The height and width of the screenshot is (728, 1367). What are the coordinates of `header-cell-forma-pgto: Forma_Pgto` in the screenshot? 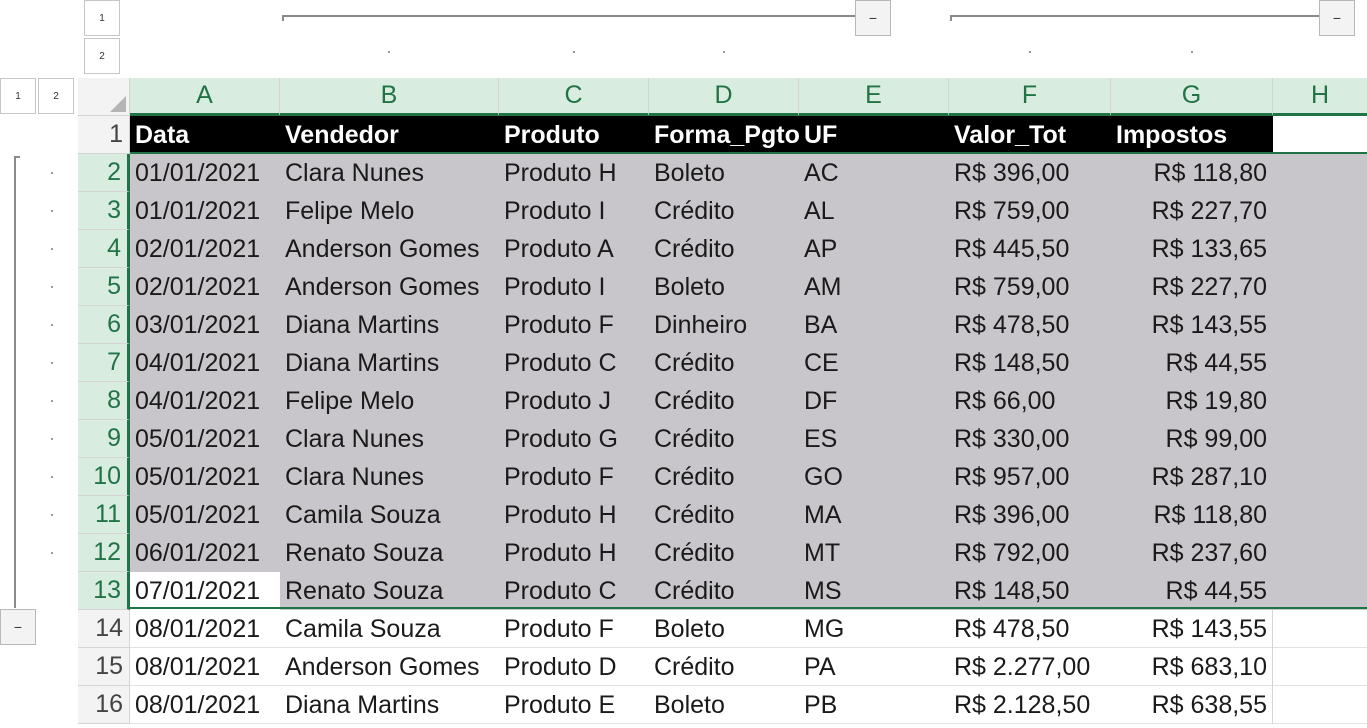 It's located at (724, 135).